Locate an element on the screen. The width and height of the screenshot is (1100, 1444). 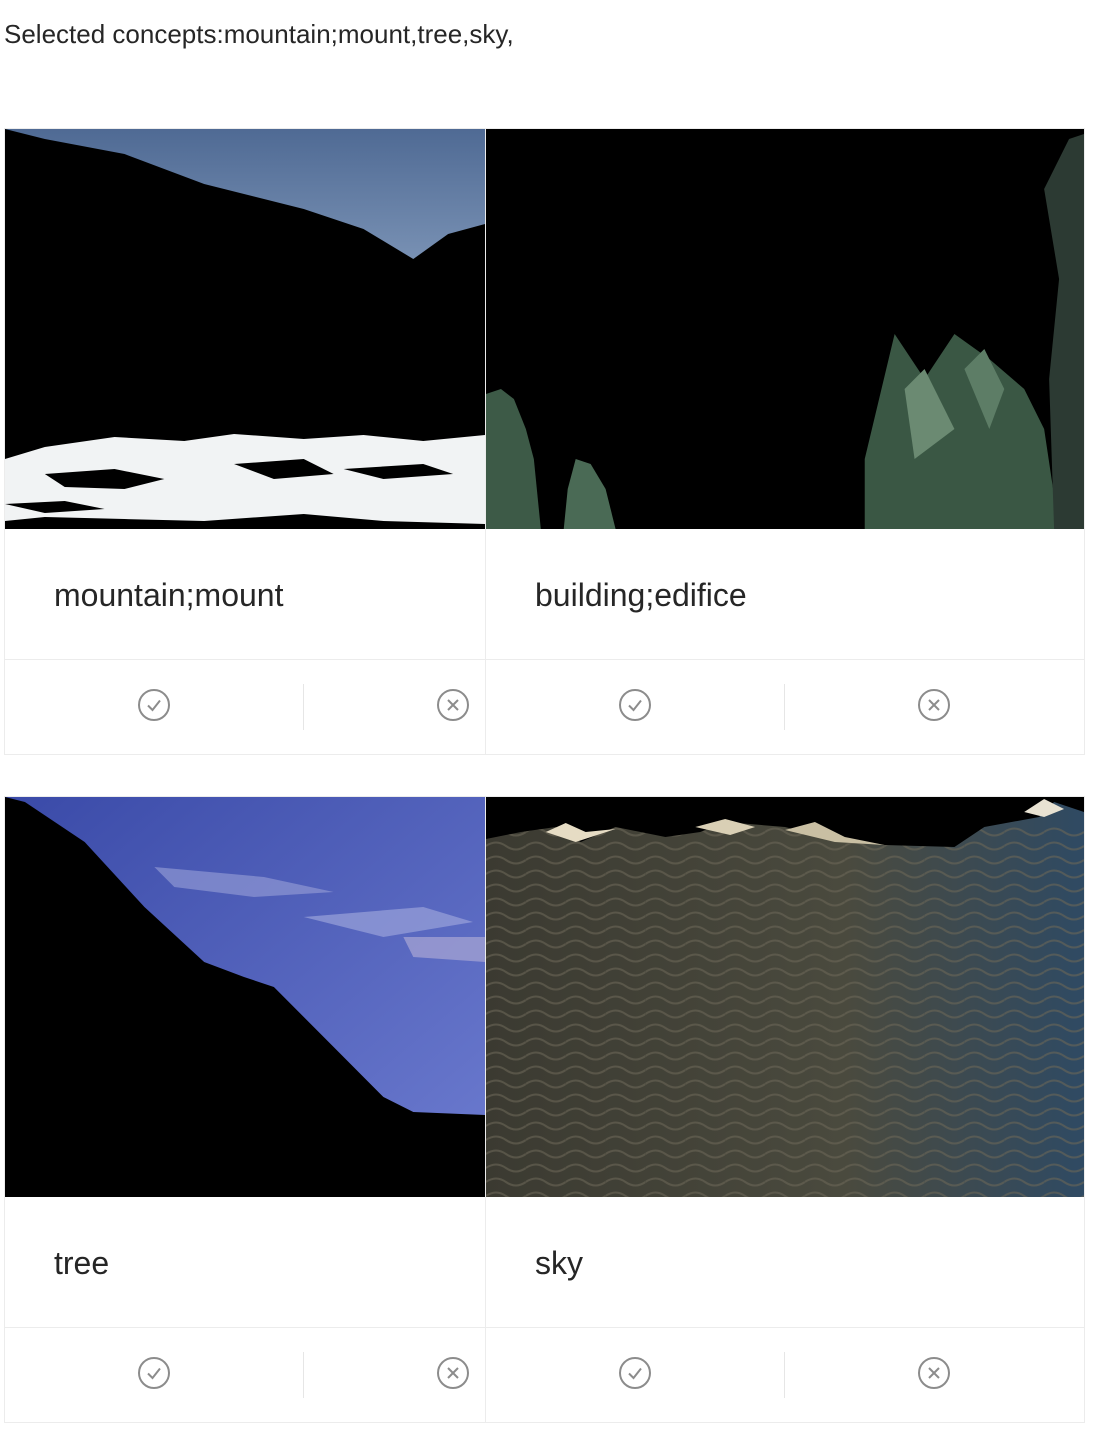
card-title: sky is located at coordinates (559, 1263).